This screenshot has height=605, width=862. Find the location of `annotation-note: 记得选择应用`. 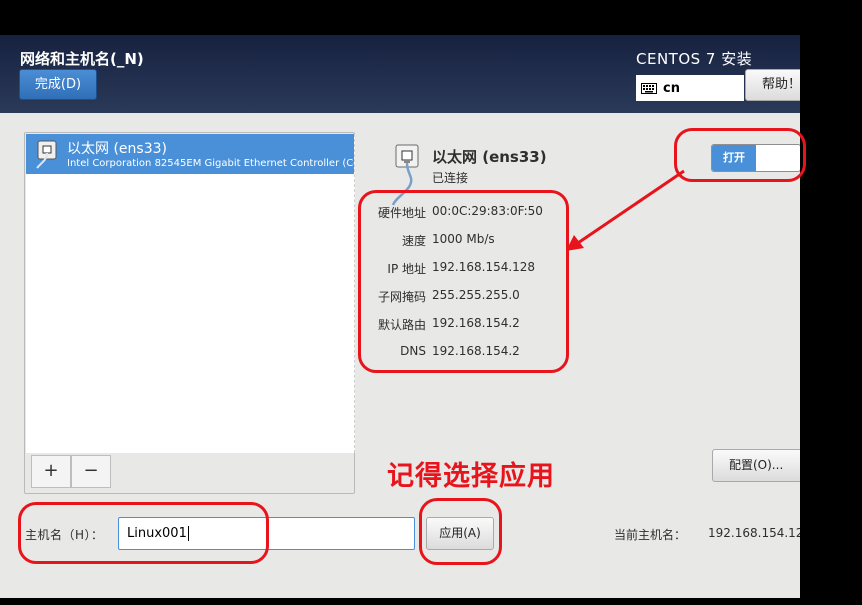

annotation-note: 记得选择应用 is located at coordinates (471, 476).